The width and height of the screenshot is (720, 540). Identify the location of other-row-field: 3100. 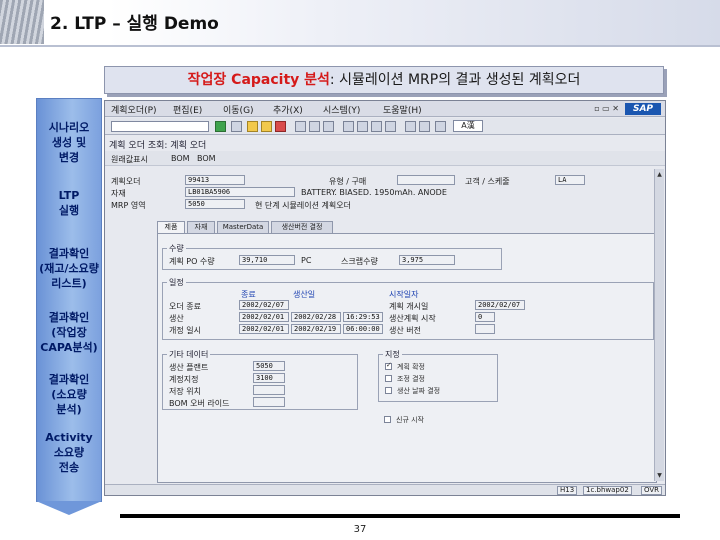
(269, 378).